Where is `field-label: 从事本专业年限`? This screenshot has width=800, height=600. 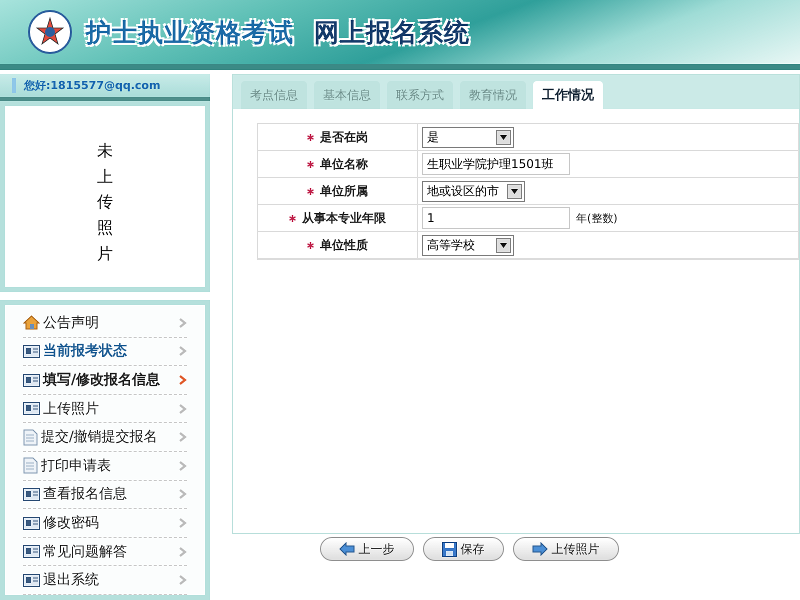 field-label: 从事本专业年限 is located at coordinates (344, 218).